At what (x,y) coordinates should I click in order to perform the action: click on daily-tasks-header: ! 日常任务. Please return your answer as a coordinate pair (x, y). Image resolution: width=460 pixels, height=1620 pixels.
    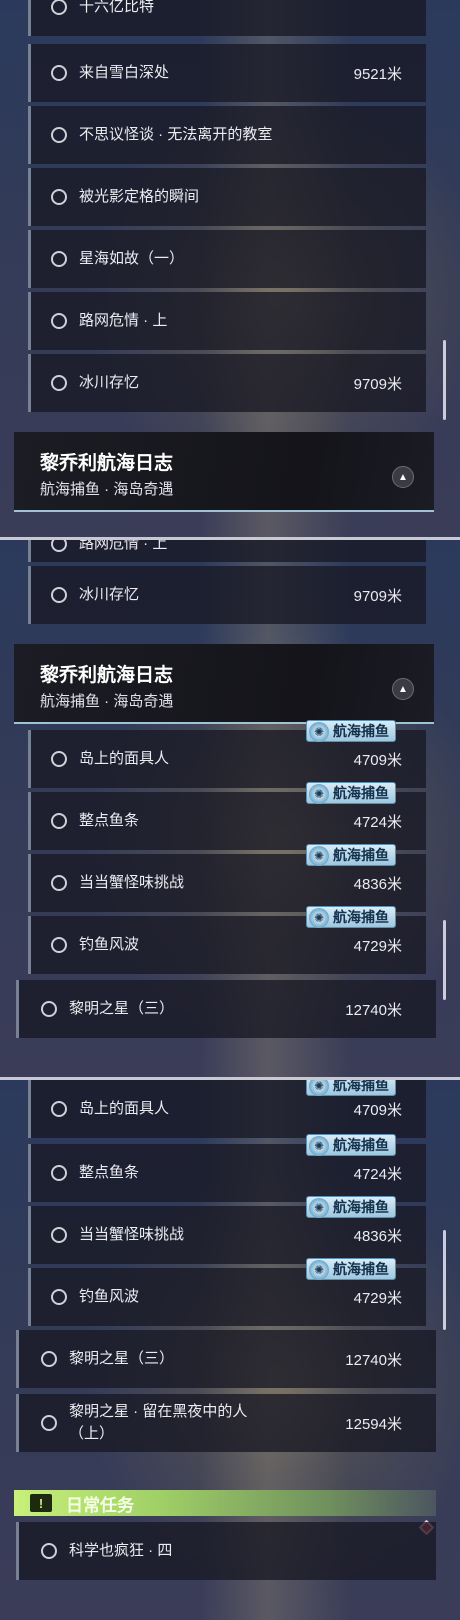
    Looking at the image, I should click on (225, 1503).